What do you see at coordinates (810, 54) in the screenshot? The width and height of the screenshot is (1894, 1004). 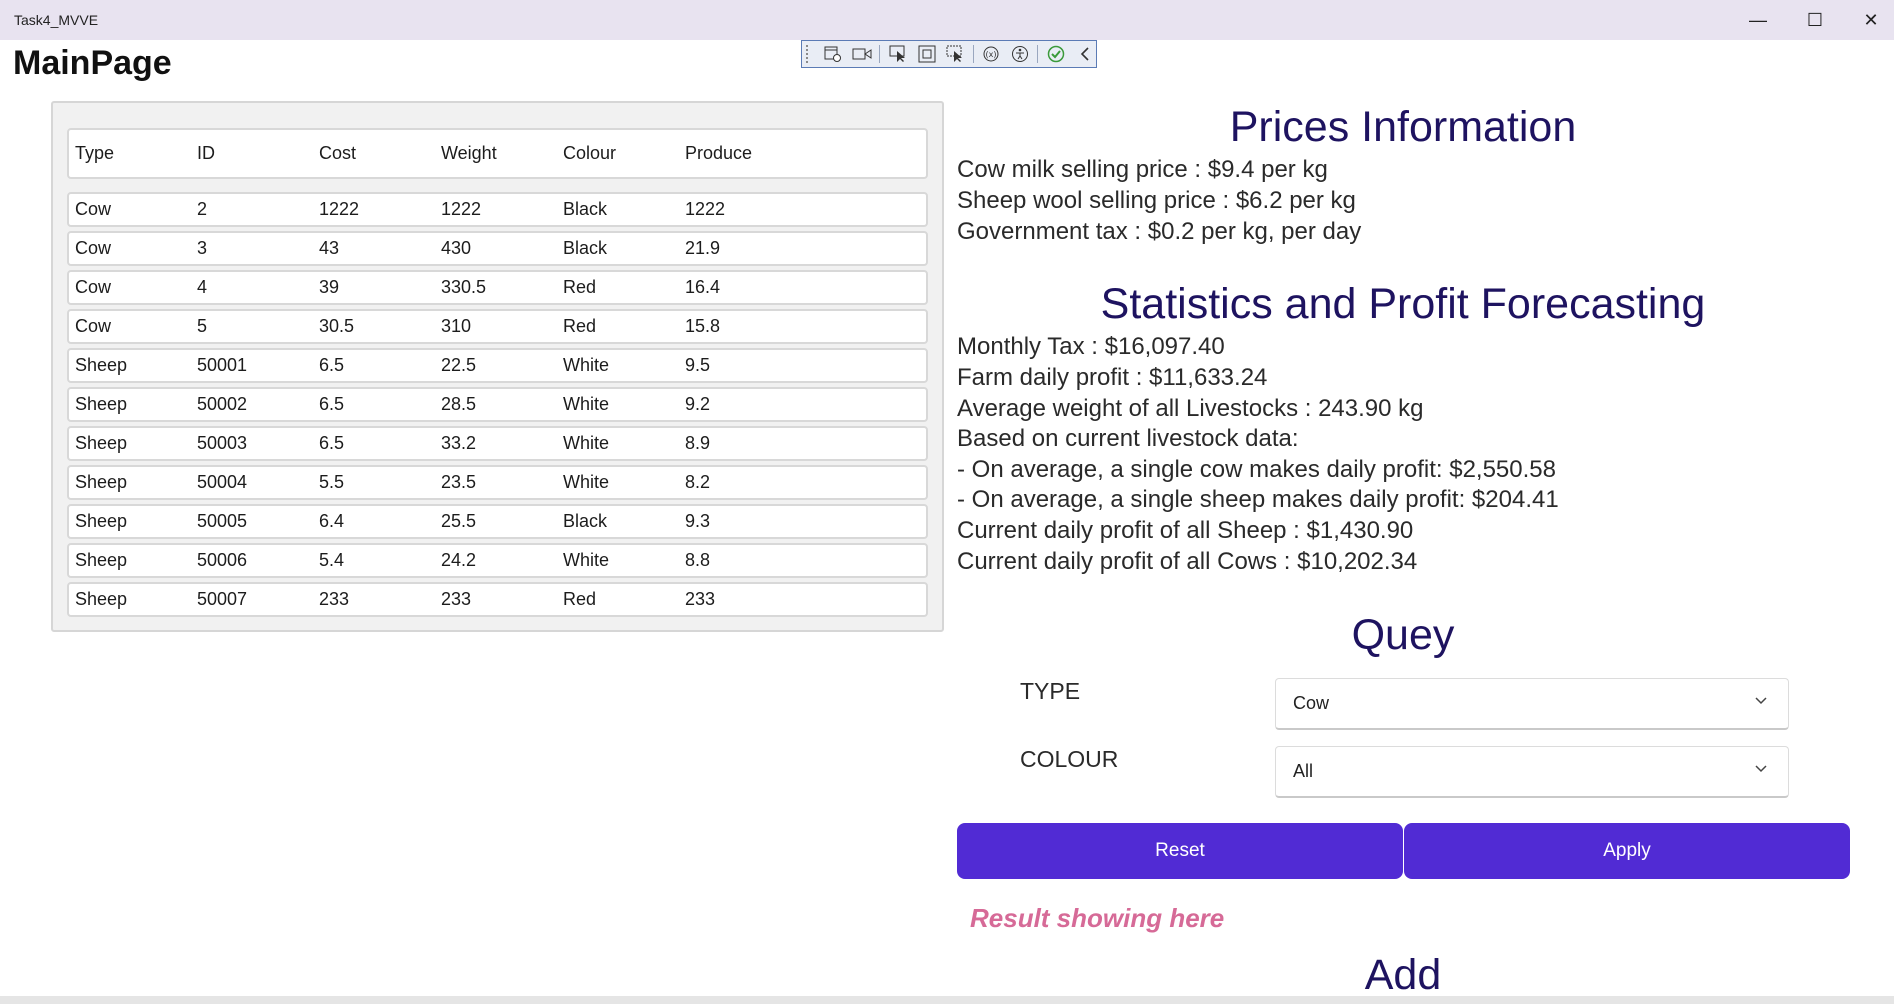 I see `toolbar-grip` at bounding box center [810, 54].